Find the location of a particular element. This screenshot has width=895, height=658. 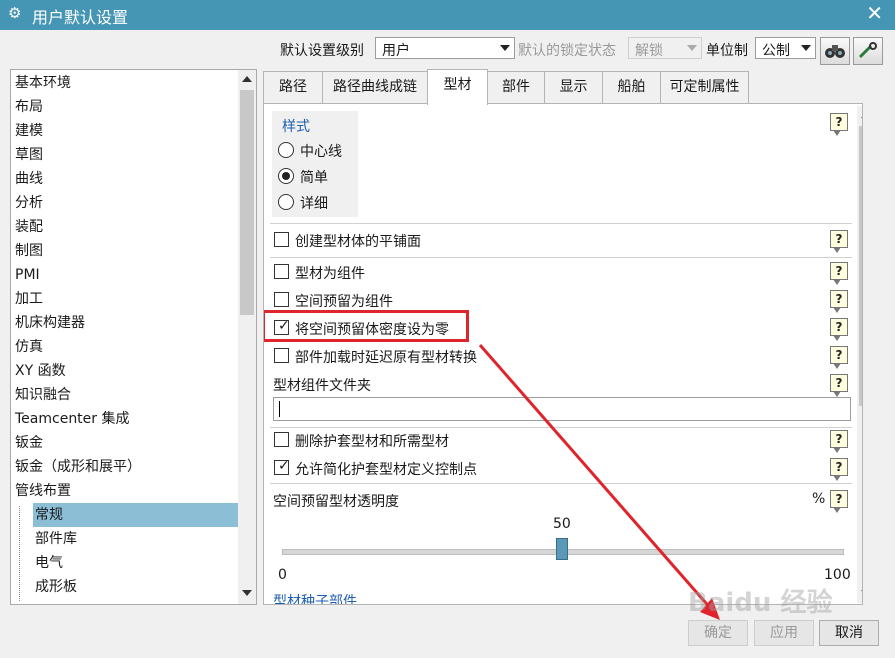

allow-simplify-label: 允许简化护套型材定义控制点 is located at coordinates (386, 470).